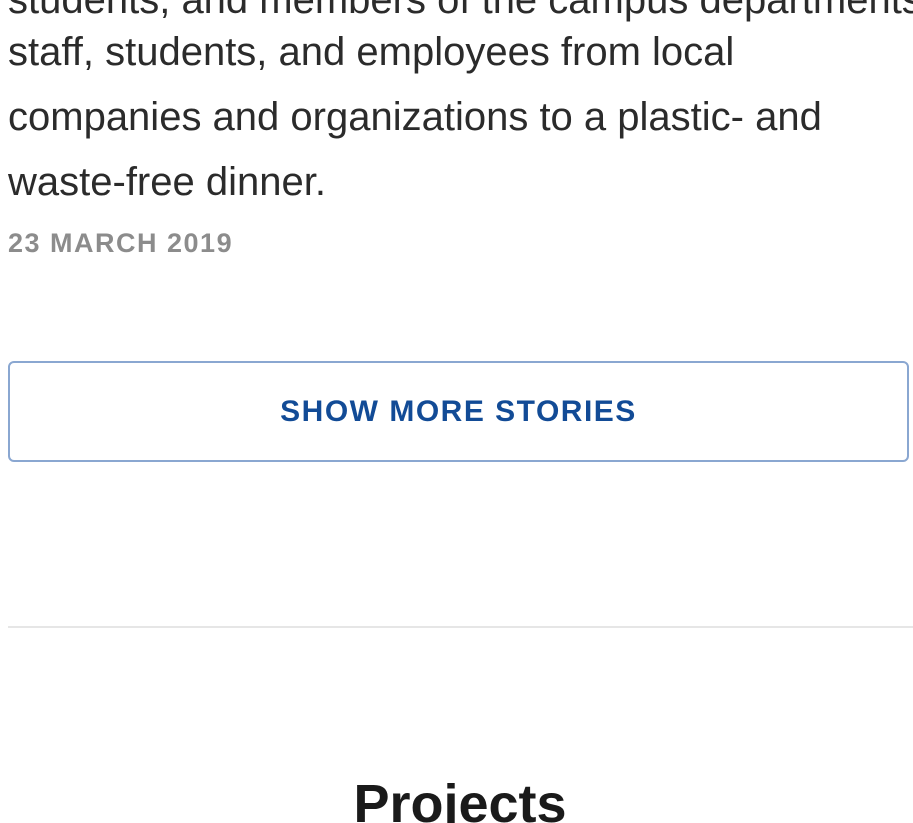 This screenshot has width=913, height=823. I want to click on show-more-stories-button: SHOW MORE STORIES, so click(458, 411).